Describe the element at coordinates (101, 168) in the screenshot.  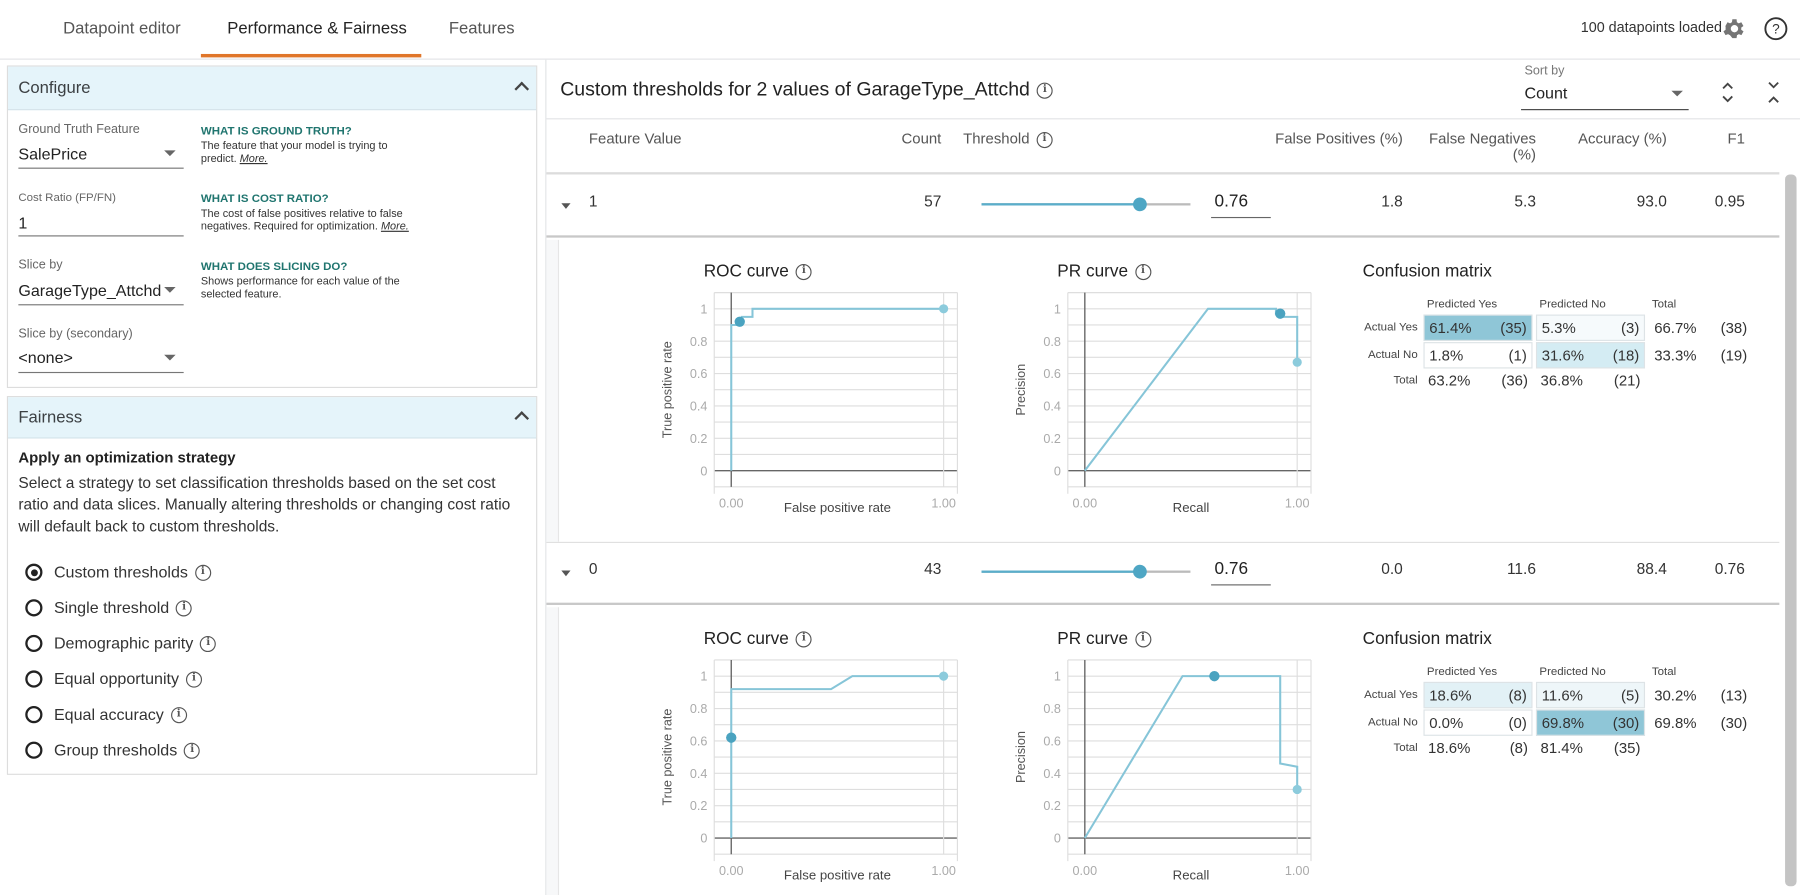
I see `ground-truth-underline` at that location.